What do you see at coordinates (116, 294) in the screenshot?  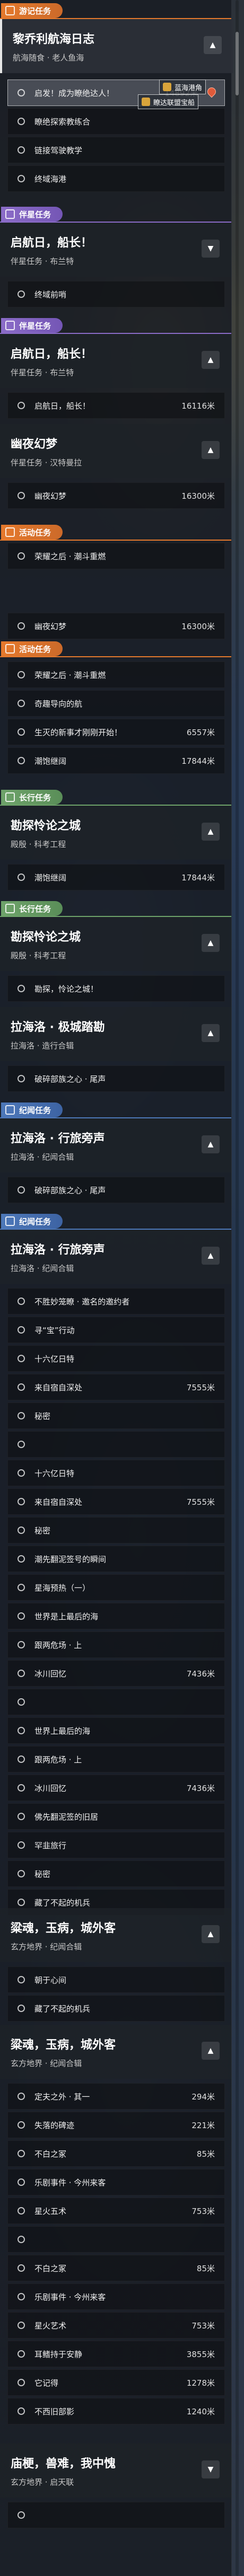 I see `quest-step-item: 终域前哨` at bounding box center [116, 294].